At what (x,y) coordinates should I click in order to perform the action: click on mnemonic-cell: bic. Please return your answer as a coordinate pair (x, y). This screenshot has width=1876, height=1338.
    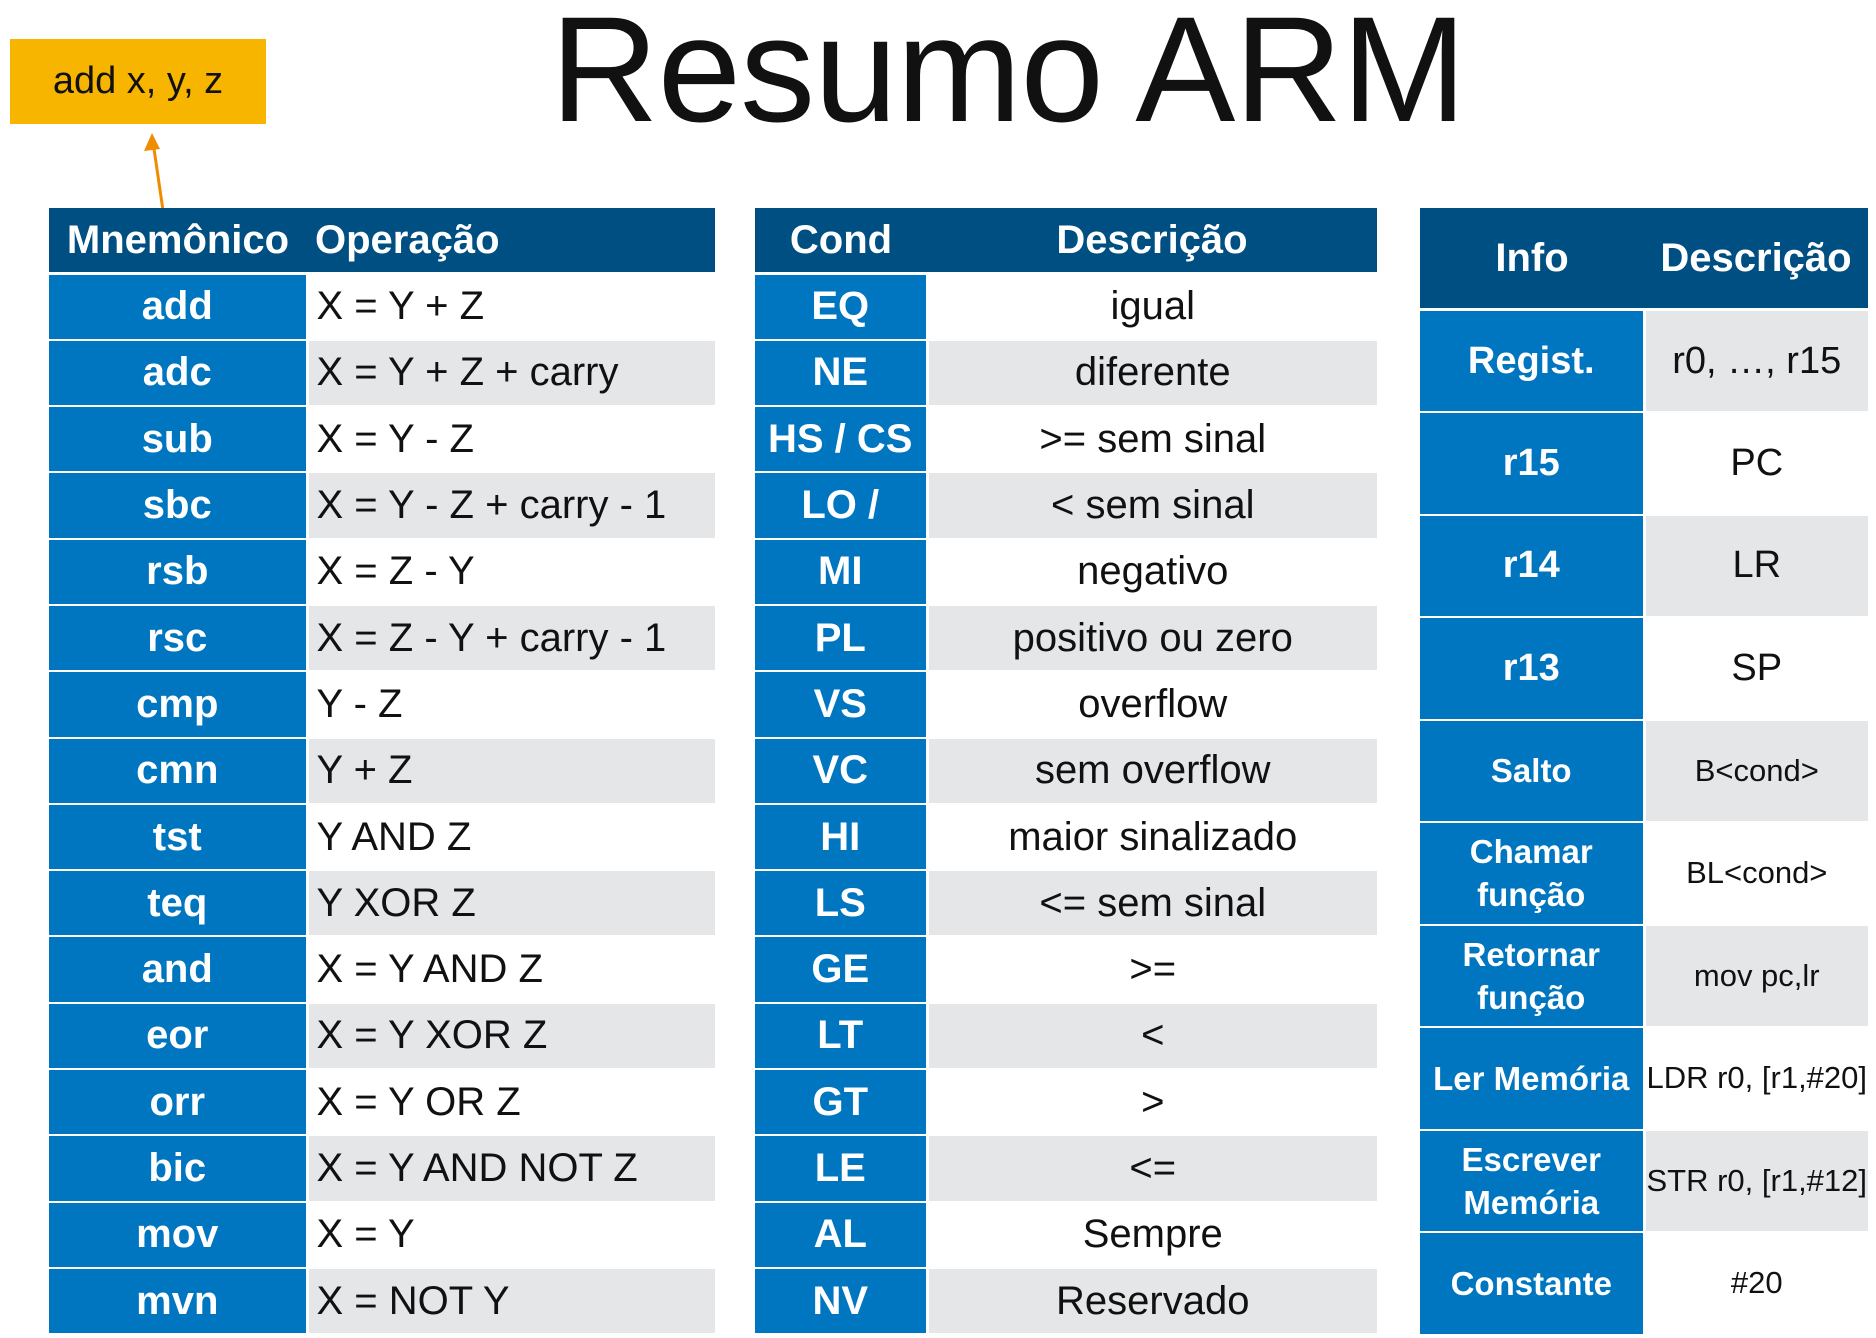
    Looking at the image, I should click on (179, 1169).